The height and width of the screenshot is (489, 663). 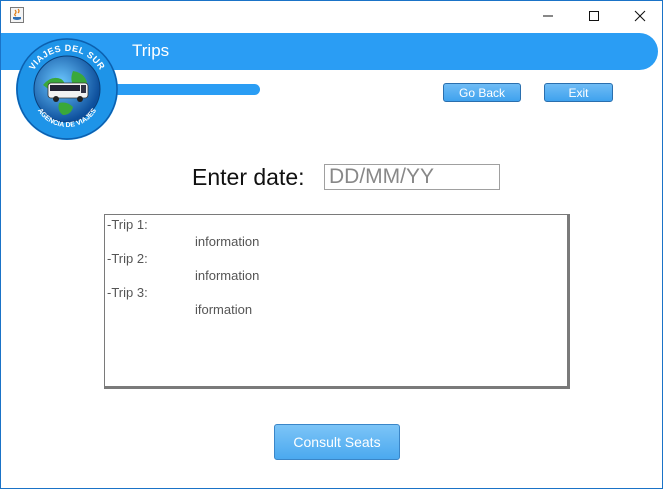 I want to click on agency-logo: VIAJES DEL SUR AGENCIA DE VIAJES, so click(x=67, y=89).